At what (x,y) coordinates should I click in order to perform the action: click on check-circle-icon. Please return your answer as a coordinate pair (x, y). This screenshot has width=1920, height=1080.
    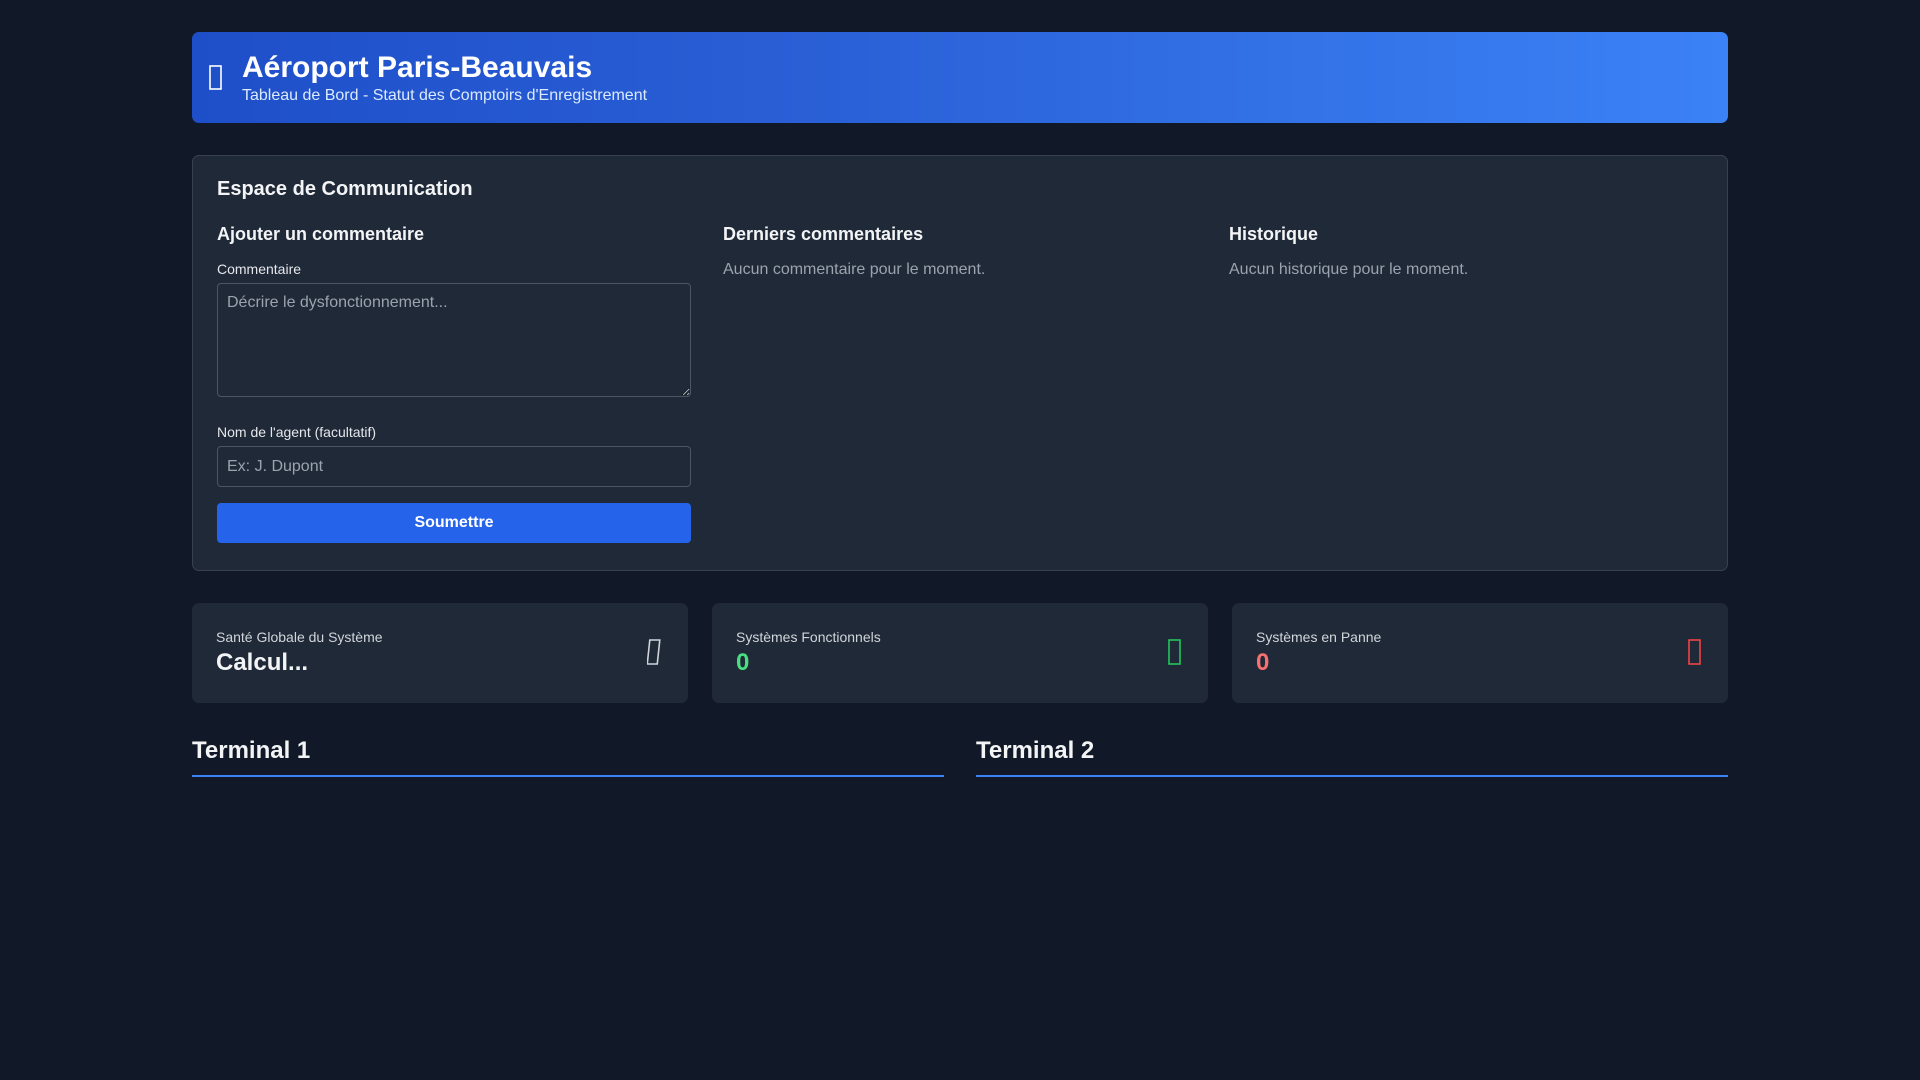
    Looking at the image, I should click on (1175, 653).